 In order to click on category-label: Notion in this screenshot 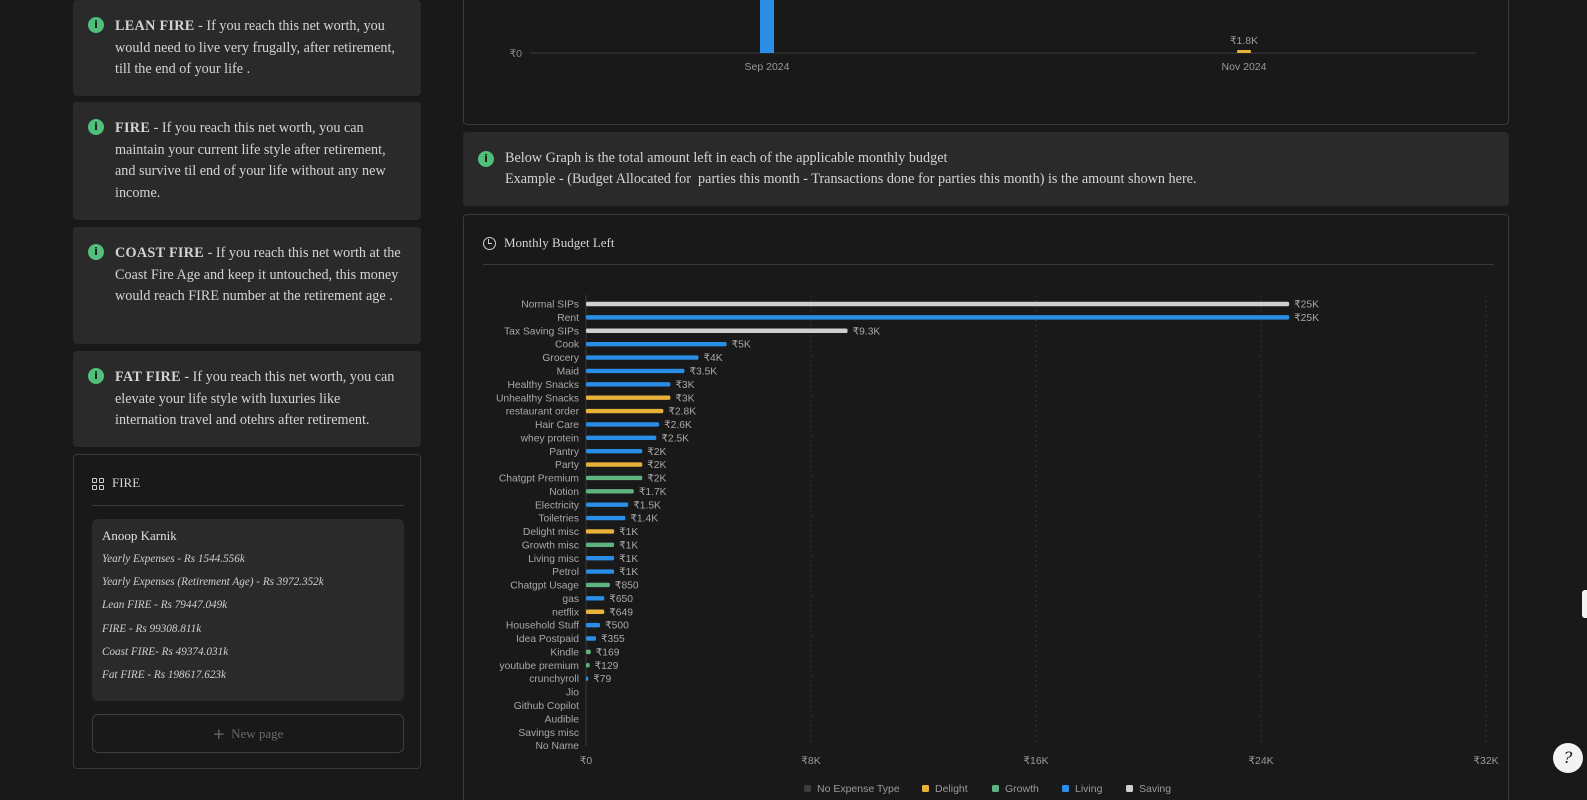, I will do `click(564, 492)`.